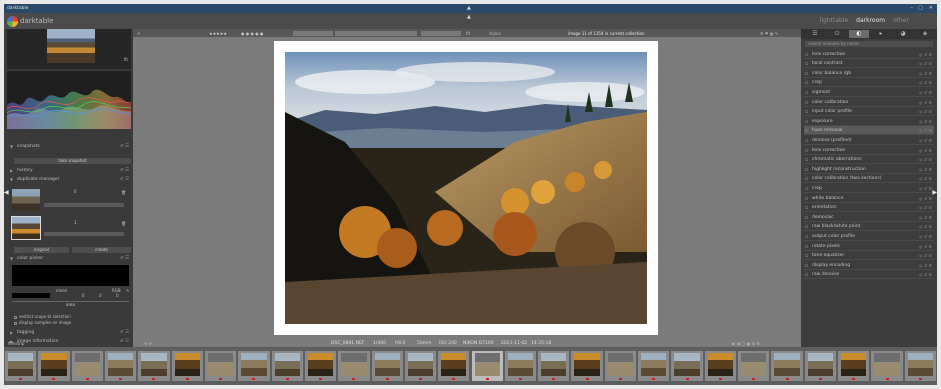 This screenshot has height=389, width=941. I want to click on picker-mode-select: mean, so click(61, 290).